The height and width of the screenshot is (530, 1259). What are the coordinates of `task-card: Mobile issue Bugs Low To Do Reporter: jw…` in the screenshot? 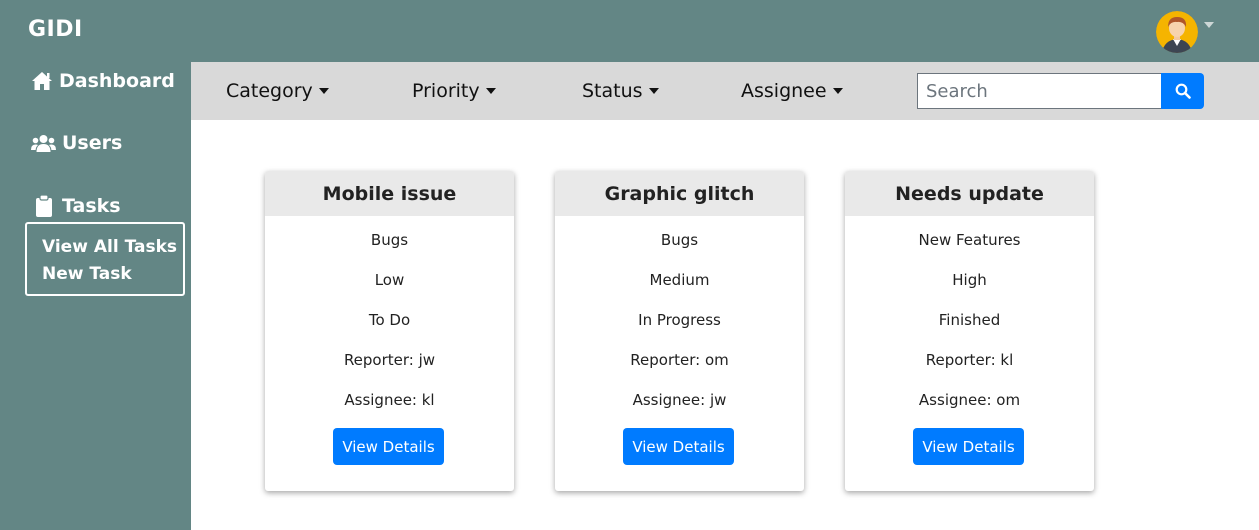 It's located at (389, 331).